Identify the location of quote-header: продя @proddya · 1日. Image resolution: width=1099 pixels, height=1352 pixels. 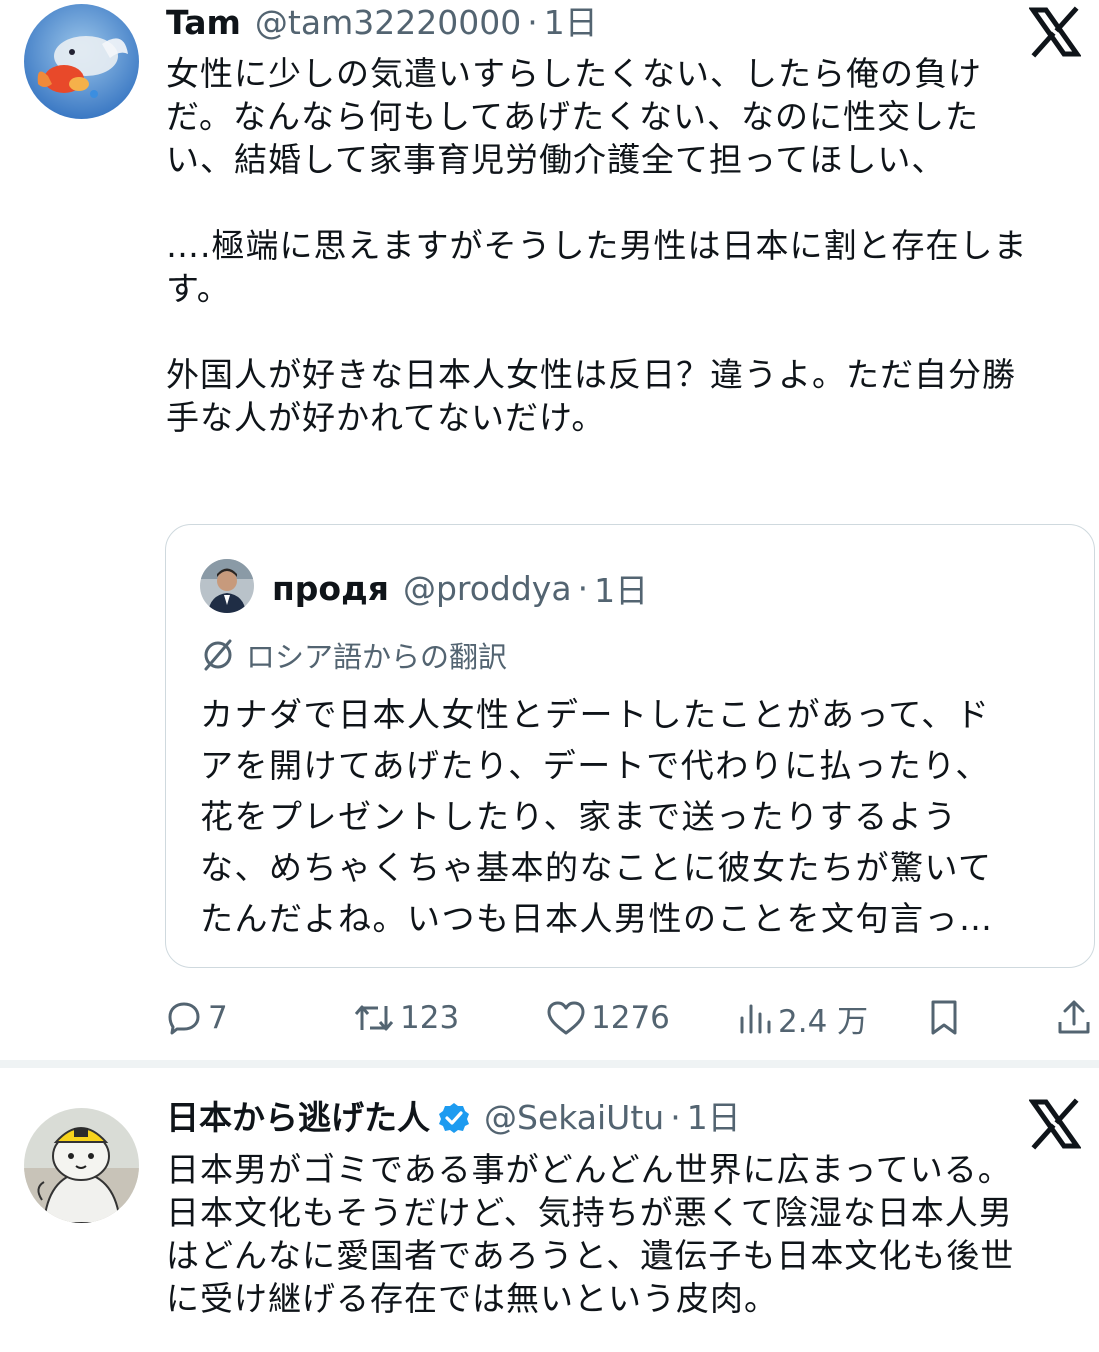
(460, 588).